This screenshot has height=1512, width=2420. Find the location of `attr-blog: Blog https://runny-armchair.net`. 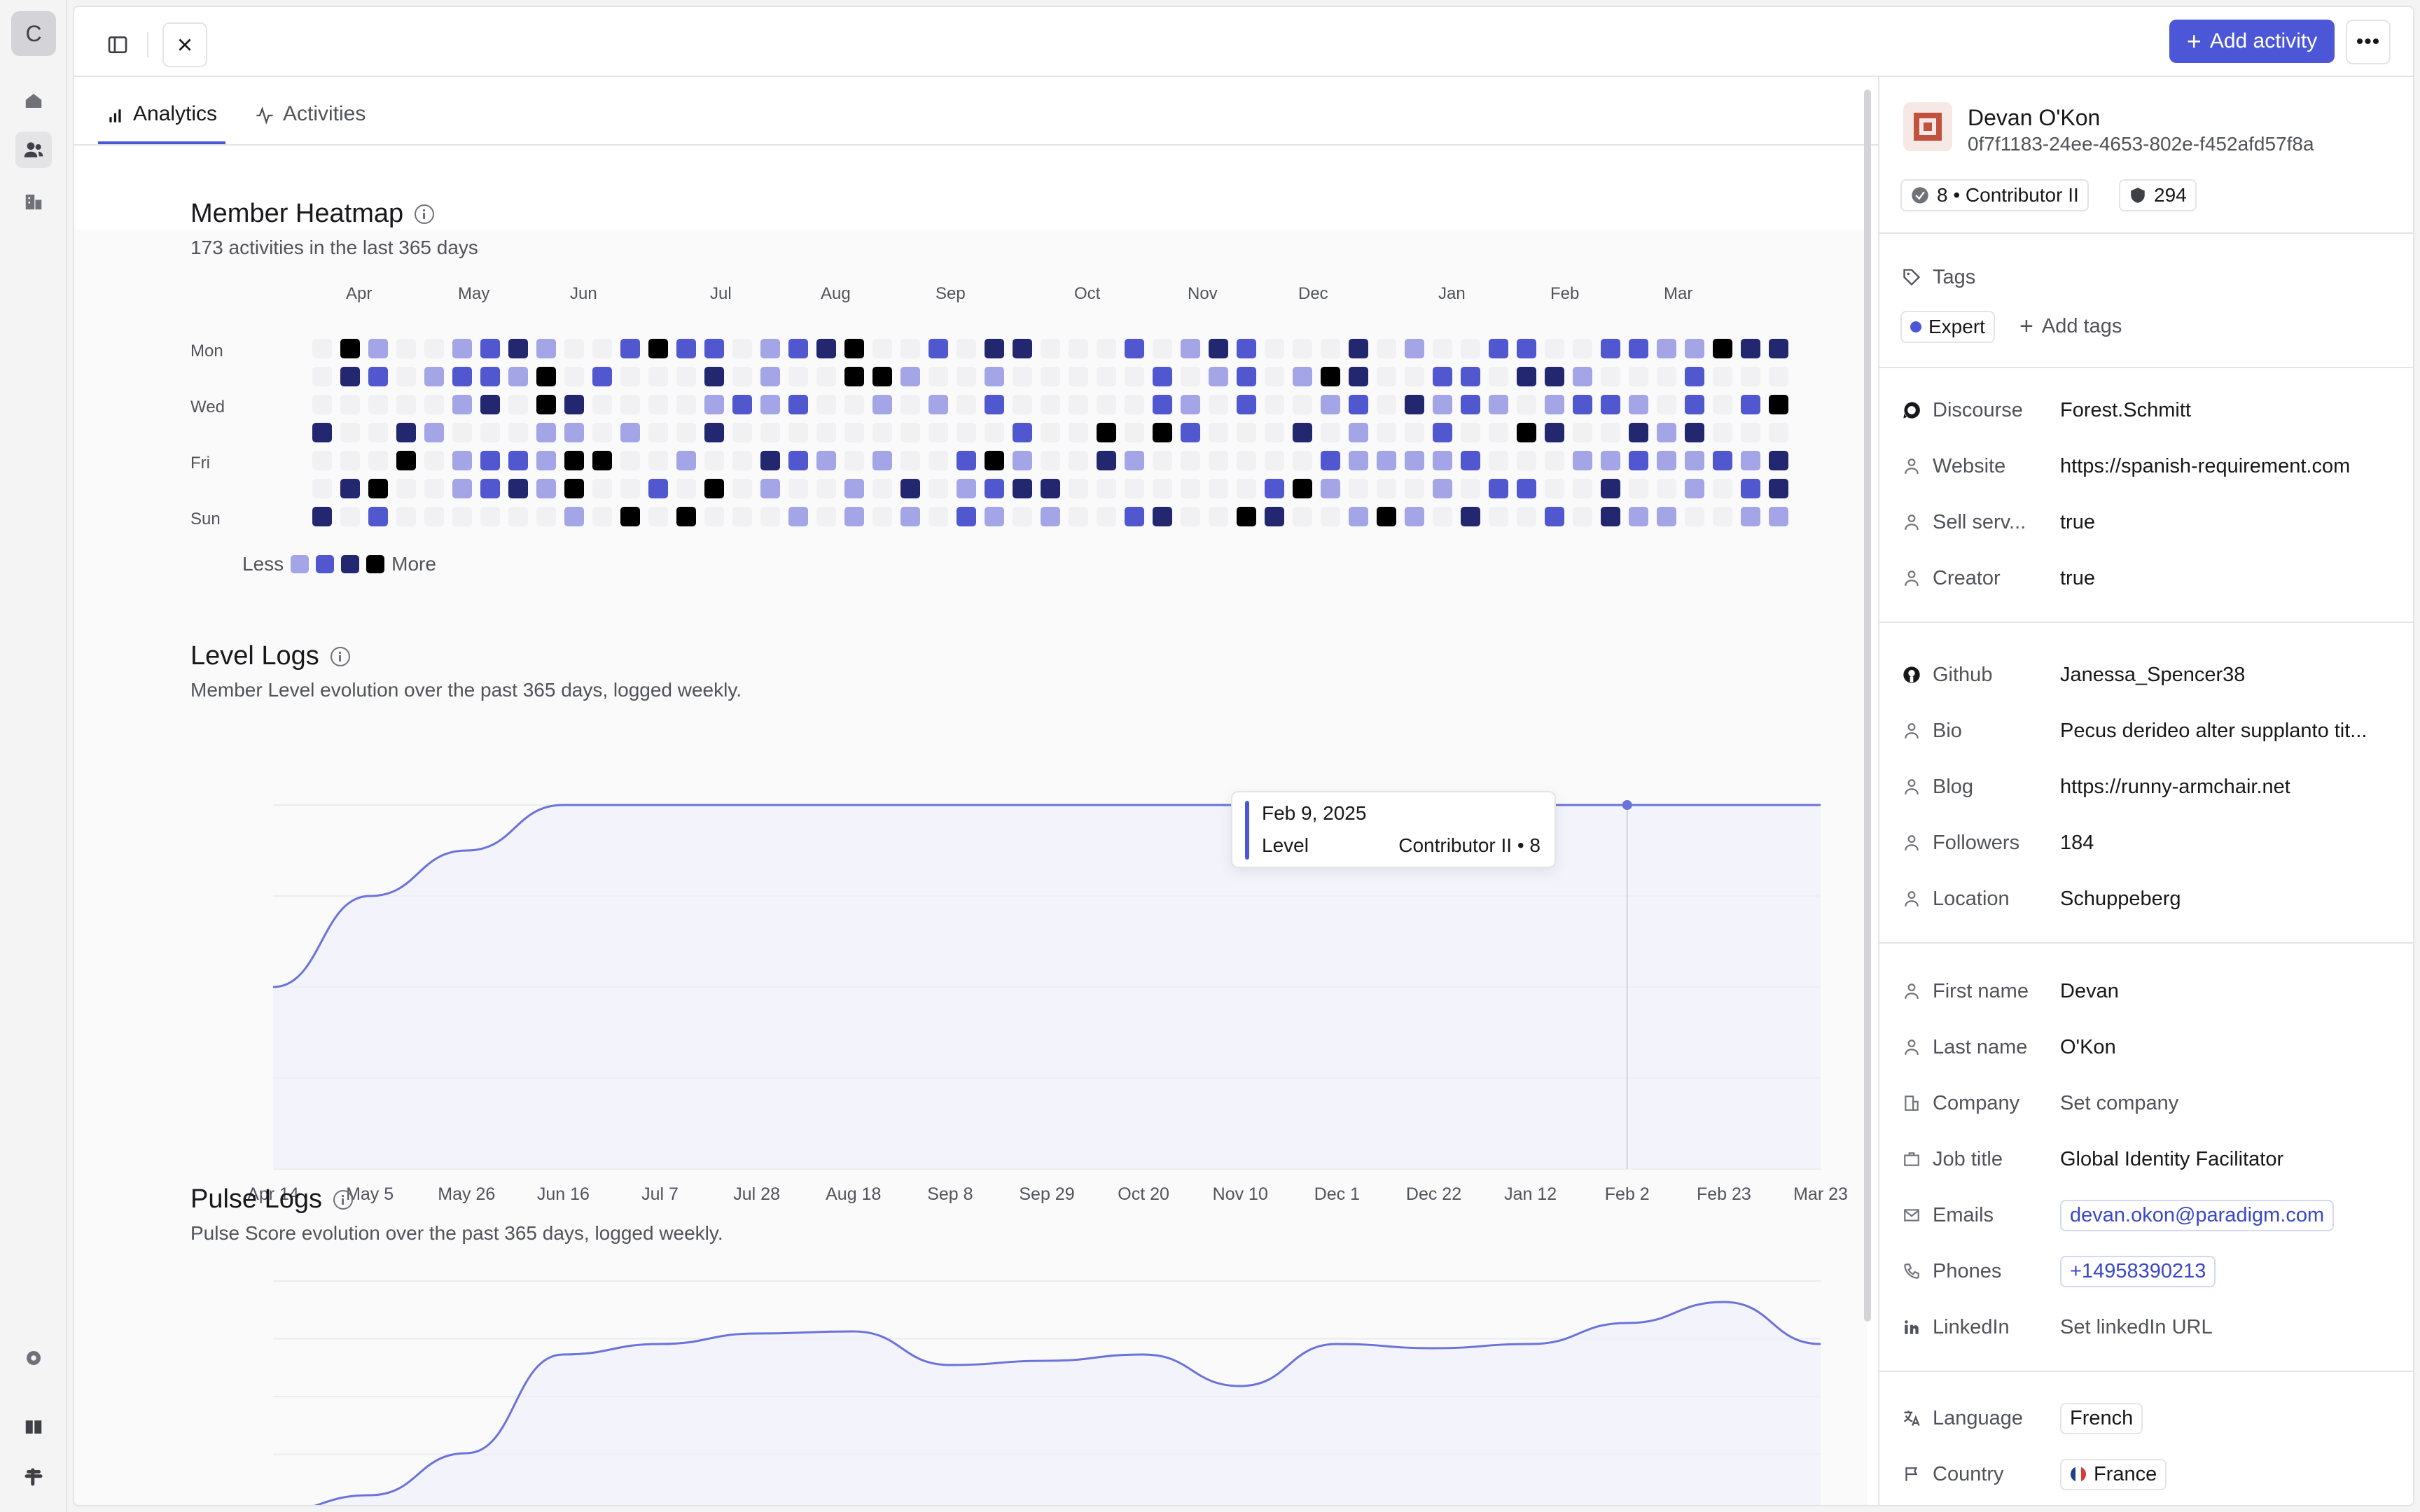

attr-blog: Blog https://runny-armchair.net is located at coordinates (2152, 787).